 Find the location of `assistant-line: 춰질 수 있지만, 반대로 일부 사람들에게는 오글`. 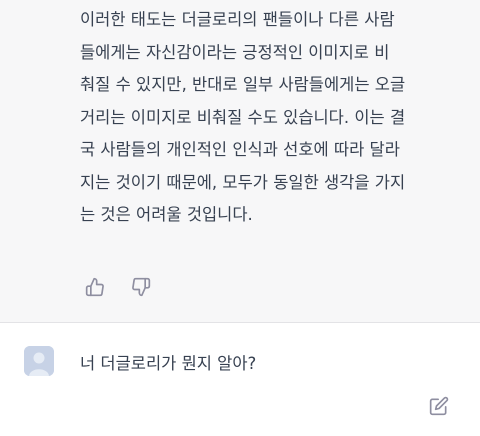

assistant-line: 춰질 수 있지만, 반대로 일부 사람들에게는 오글 is located at coordinates (243, 84).